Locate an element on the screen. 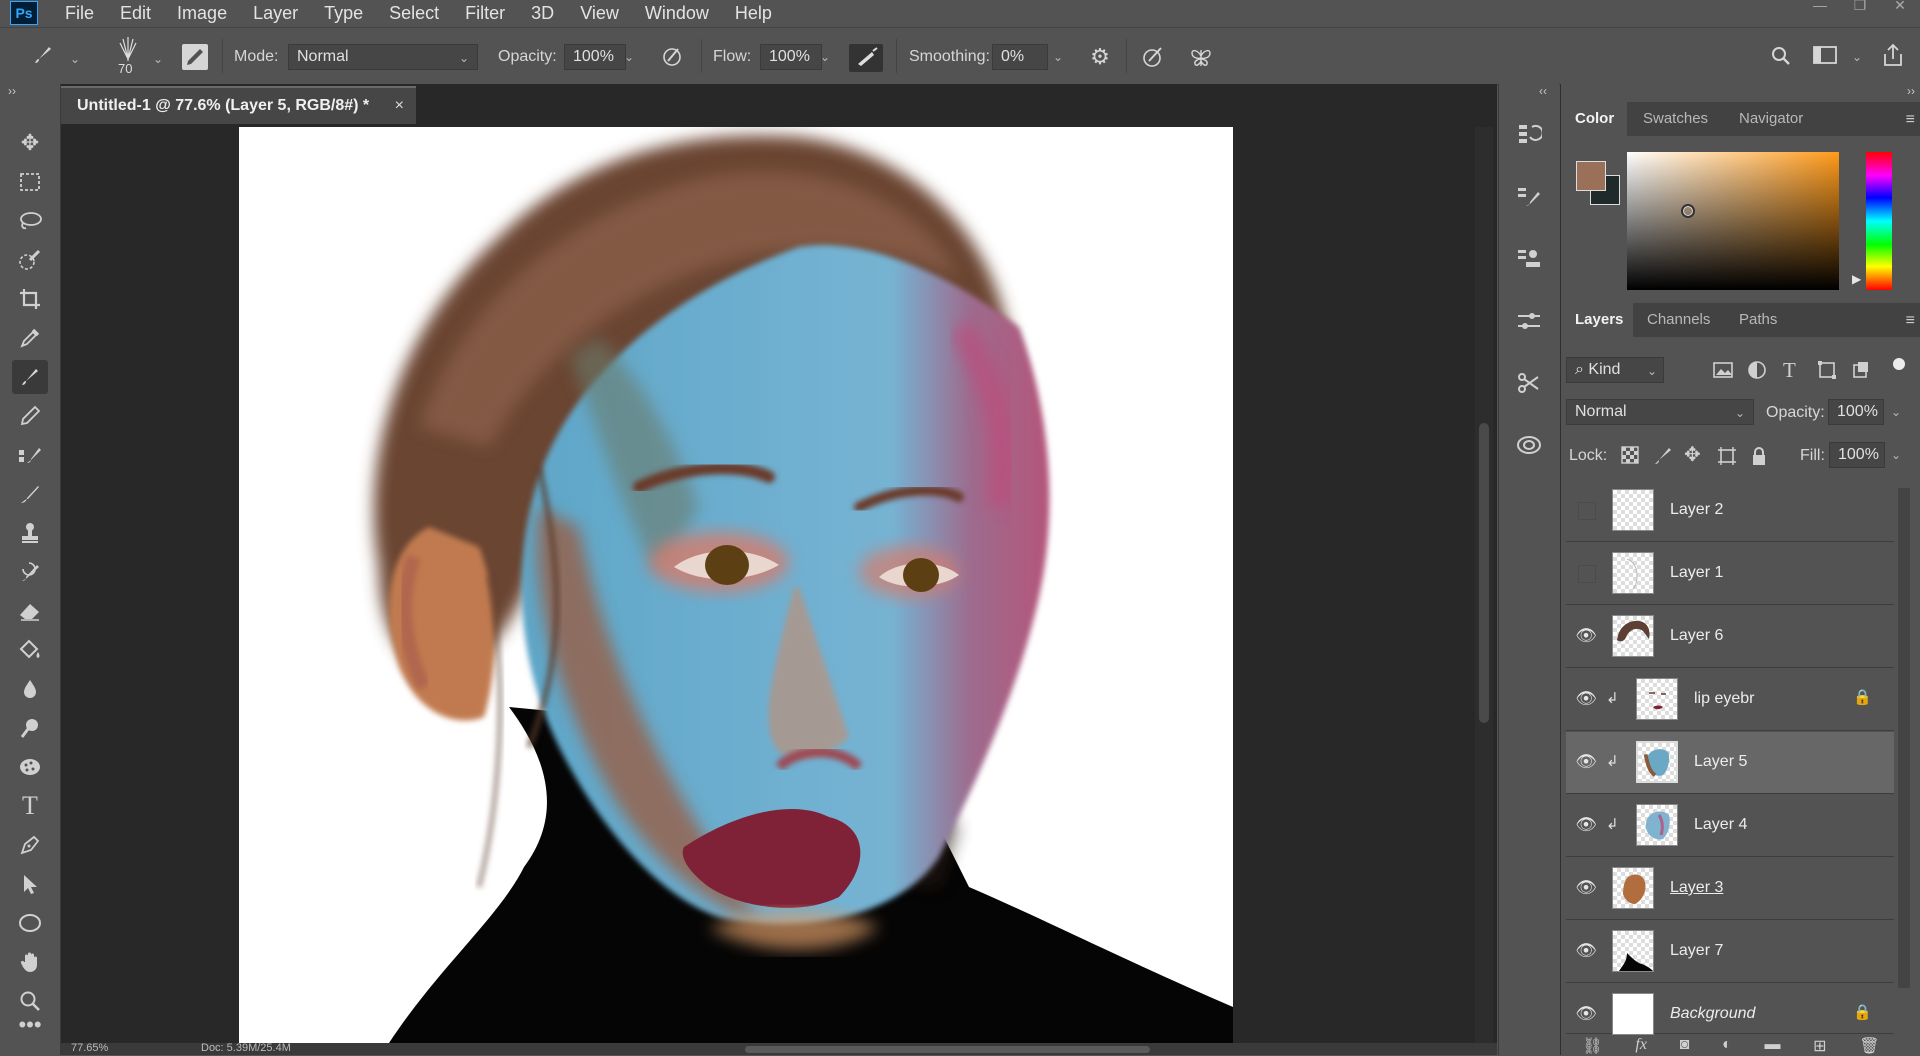 This screenshot has height=1056, width=1920. path-selection-tool-icon is located at coordinates (30, 884).